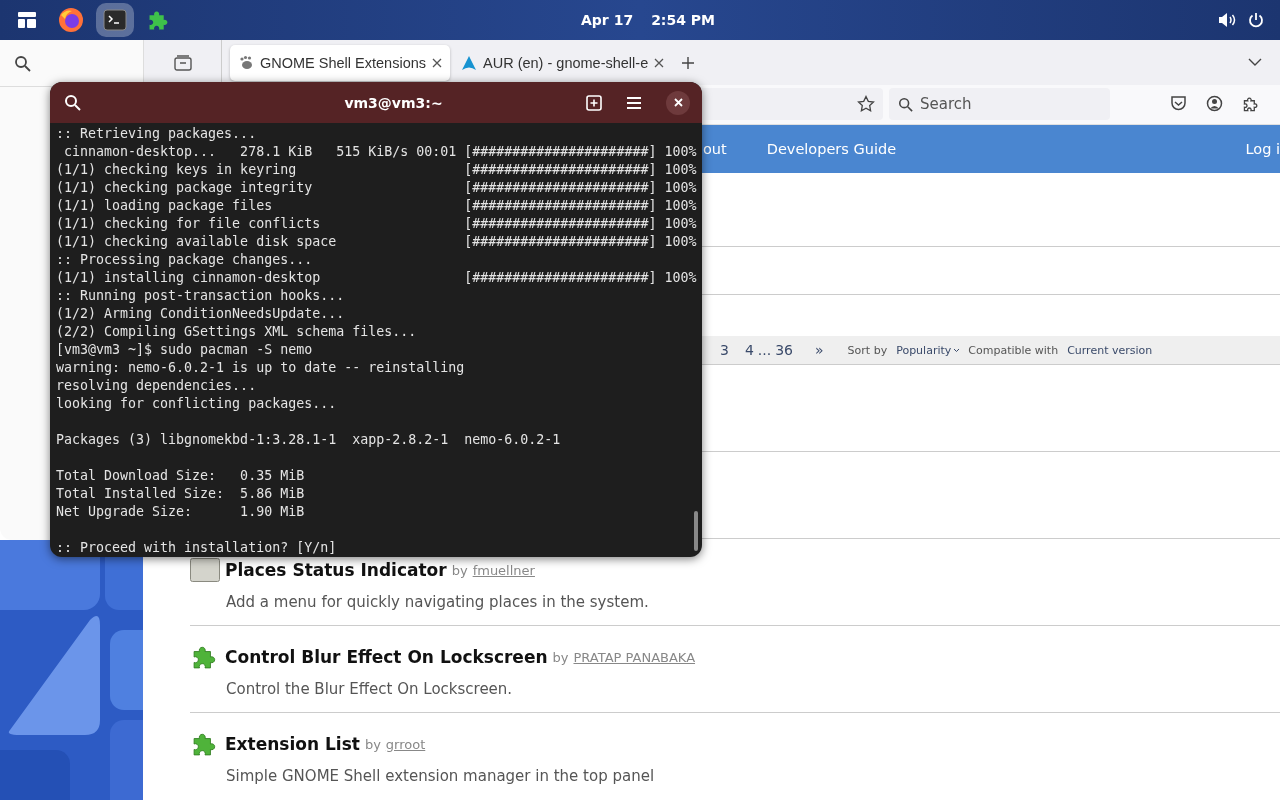 This screenshot has width=1280, height=800. What do you see at coordinates (336, 570) in the screenshot?
I see `extension-name: Places Status Indicator` at bounding box center [336, 570].